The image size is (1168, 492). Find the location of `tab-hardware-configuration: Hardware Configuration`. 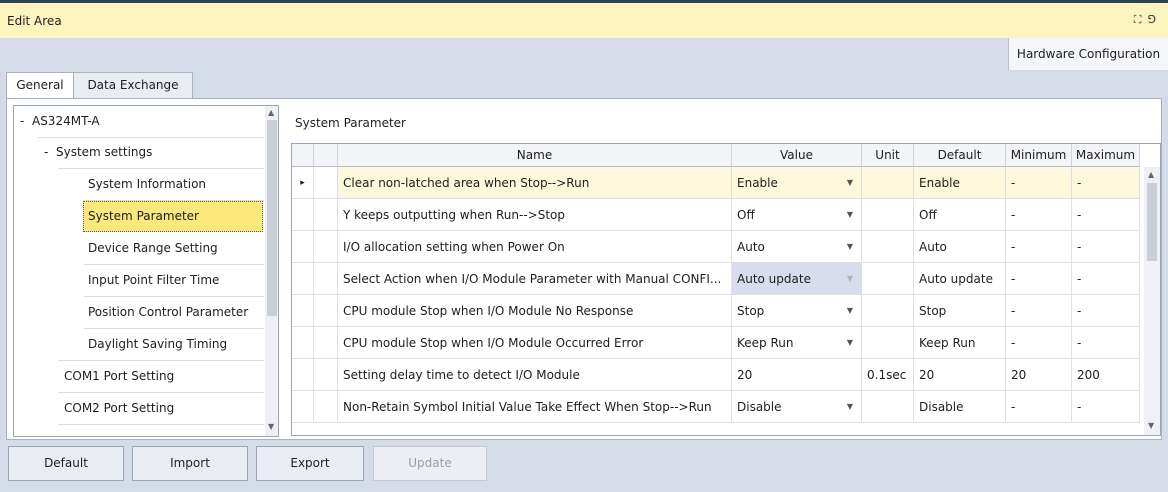

tab-hardware-configuration: Hardware Configuration is located at coordinates (1088, 54).